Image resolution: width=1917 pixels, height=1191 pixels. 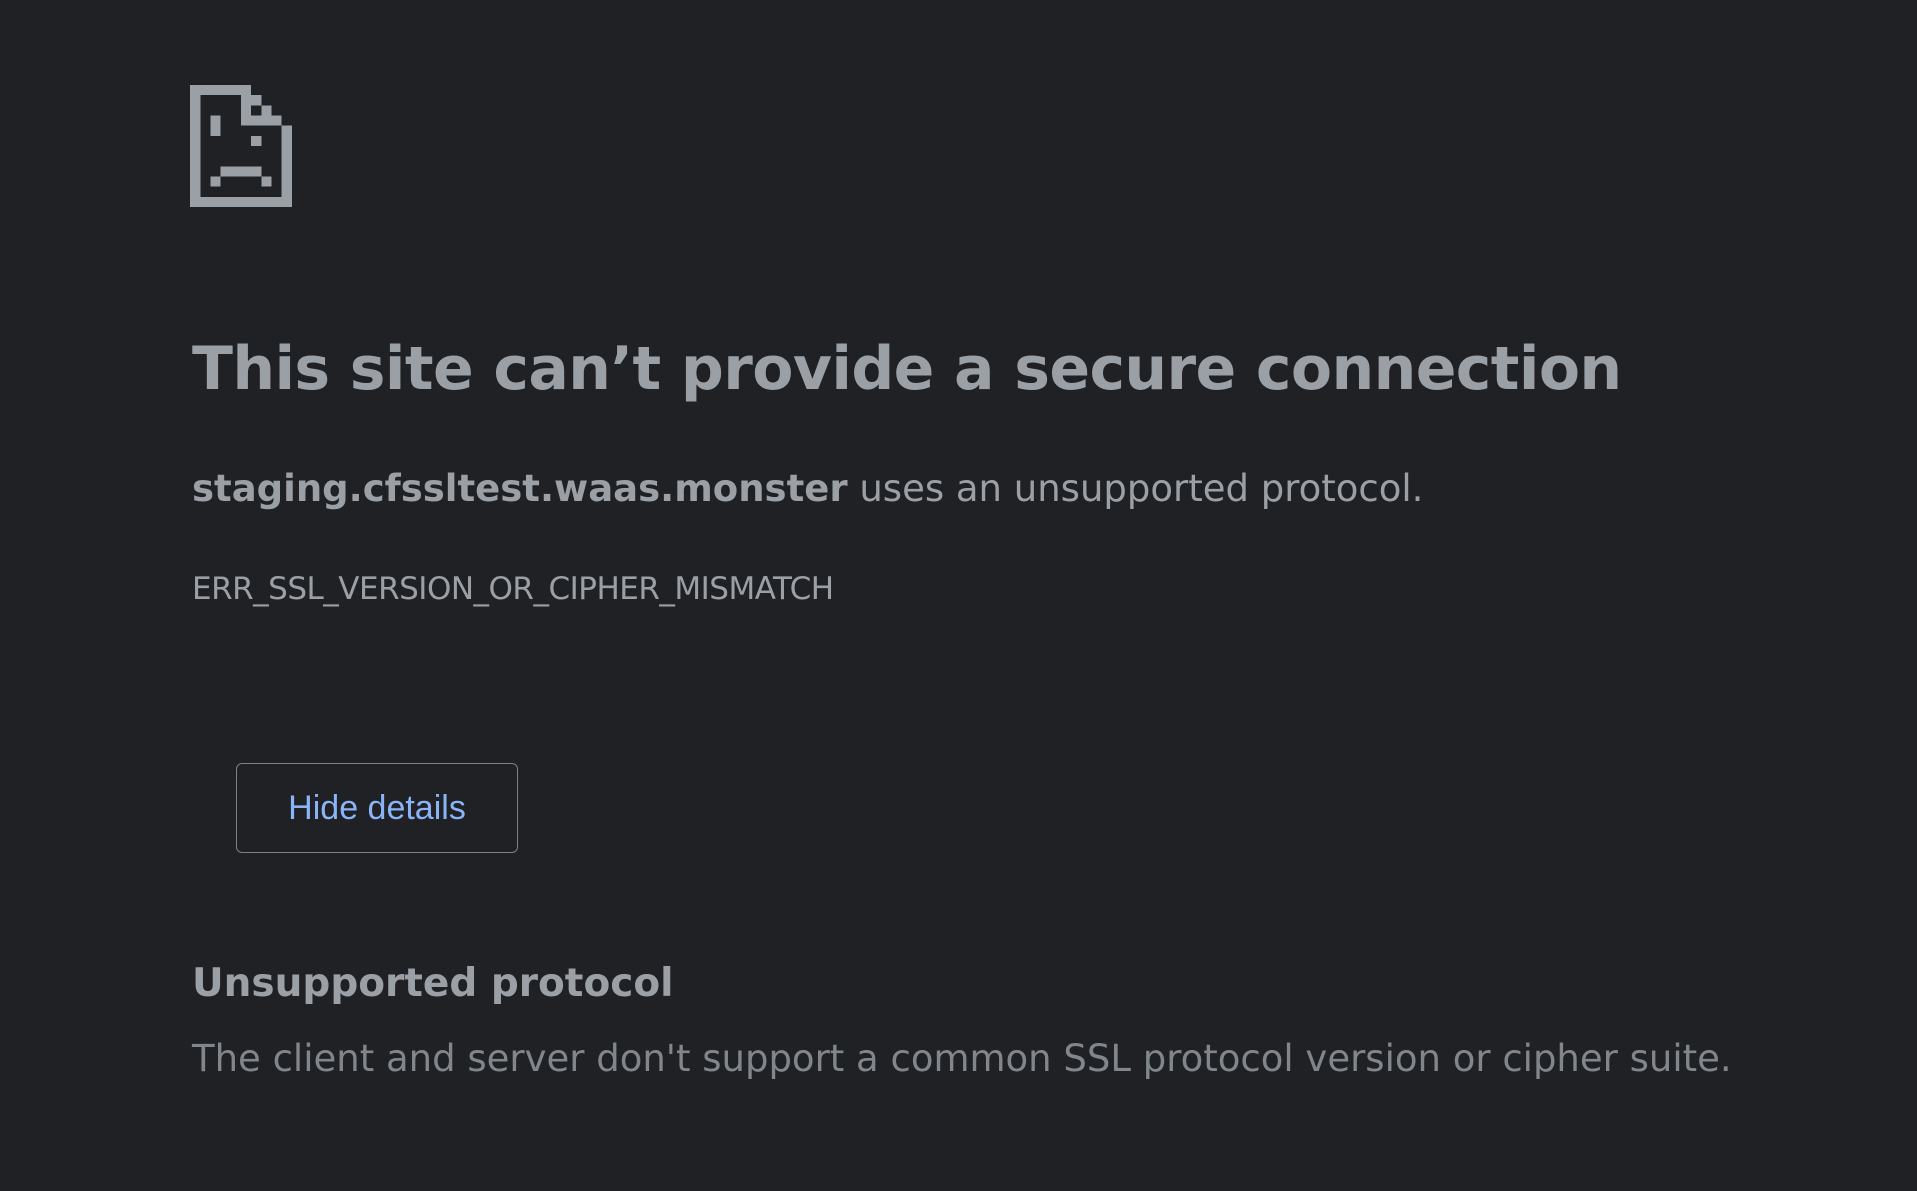 I want to click on sad-page-icon, so click(x=241, y=146).